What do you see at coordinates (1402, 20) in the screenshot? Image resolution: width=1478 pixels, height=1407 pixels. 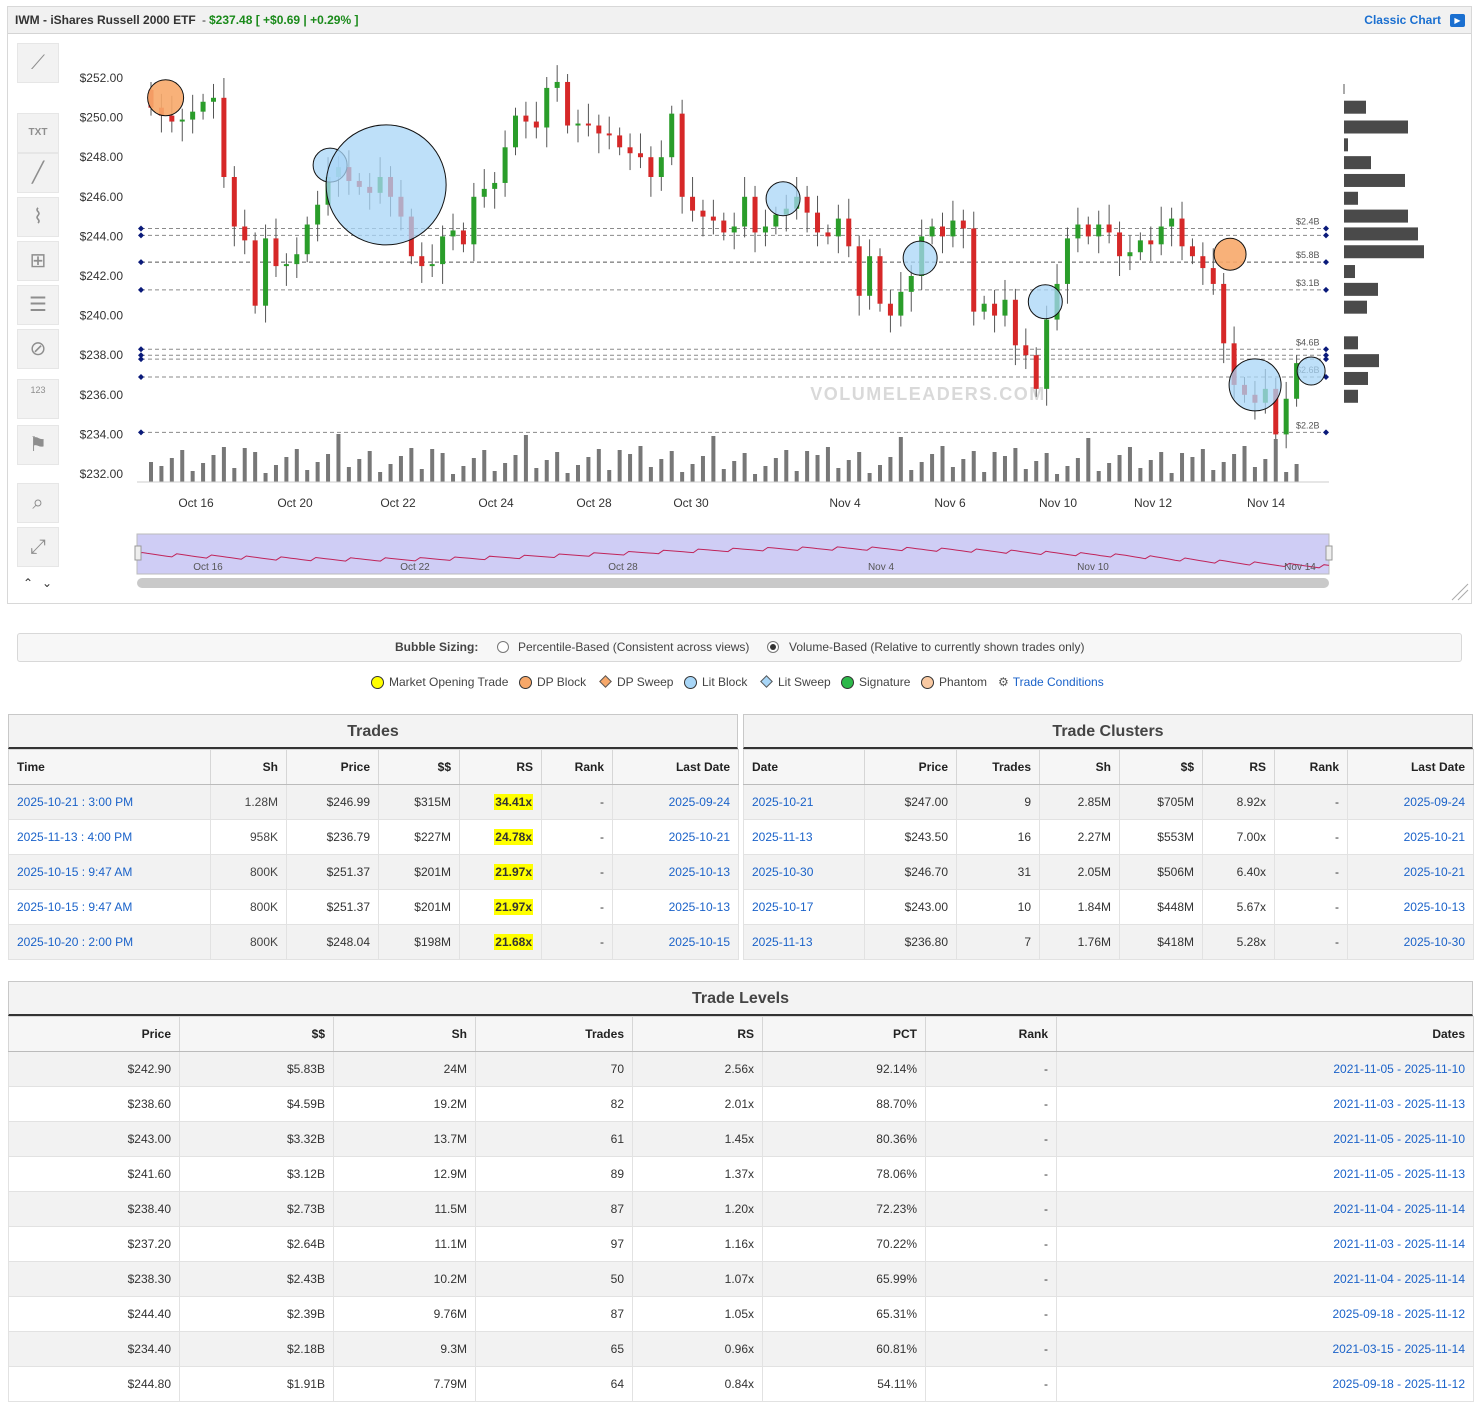 I see `classic-chart-link: Classic Chart` at bounding box center [1402, 20].